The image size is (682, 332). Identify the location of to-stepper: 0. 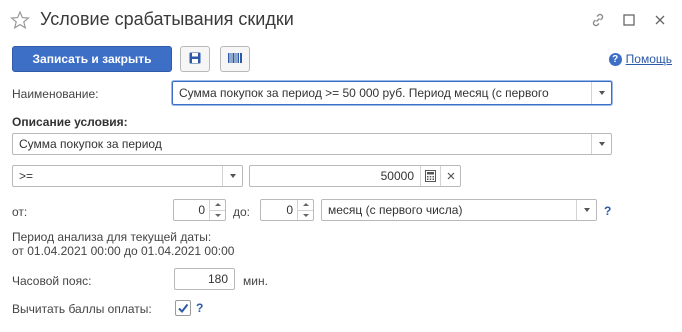
(287, 210).